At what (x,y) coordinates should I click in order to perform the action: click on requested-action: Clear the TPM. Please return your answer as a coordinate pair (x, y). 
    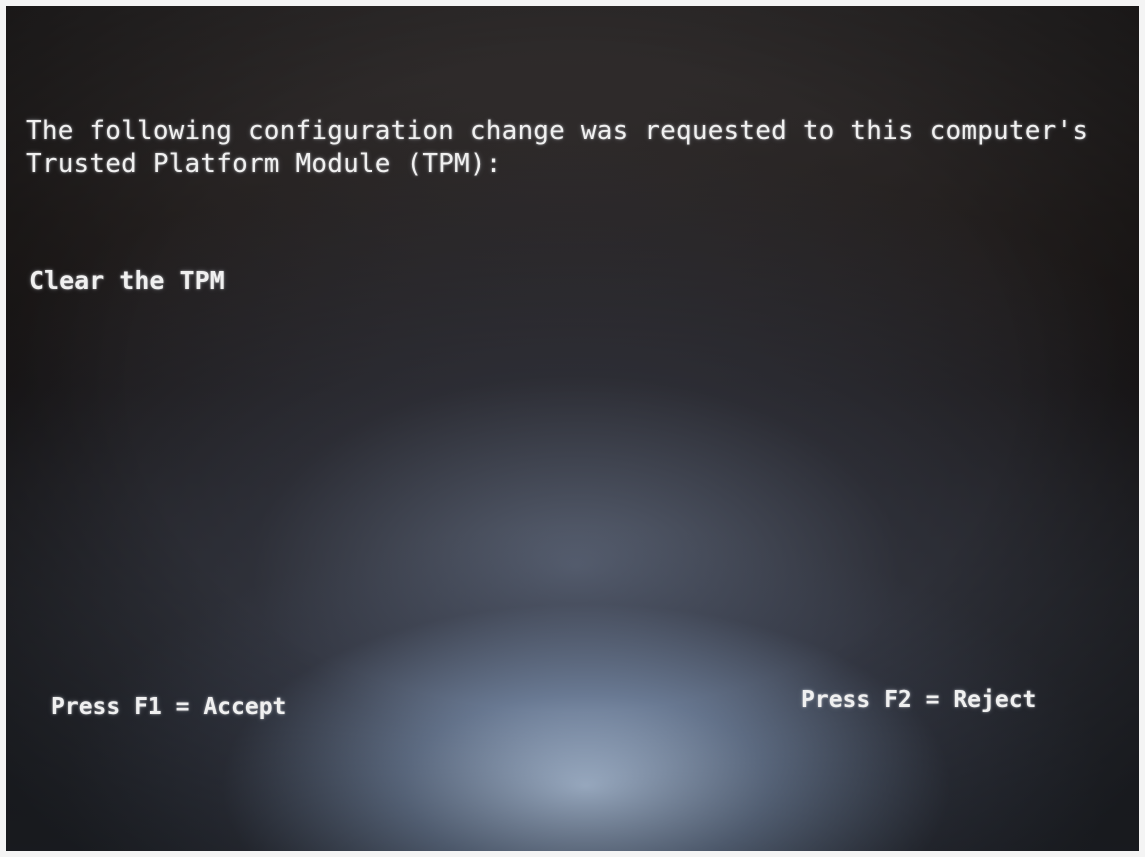
    Looking at the image, I should click on (127, 280).